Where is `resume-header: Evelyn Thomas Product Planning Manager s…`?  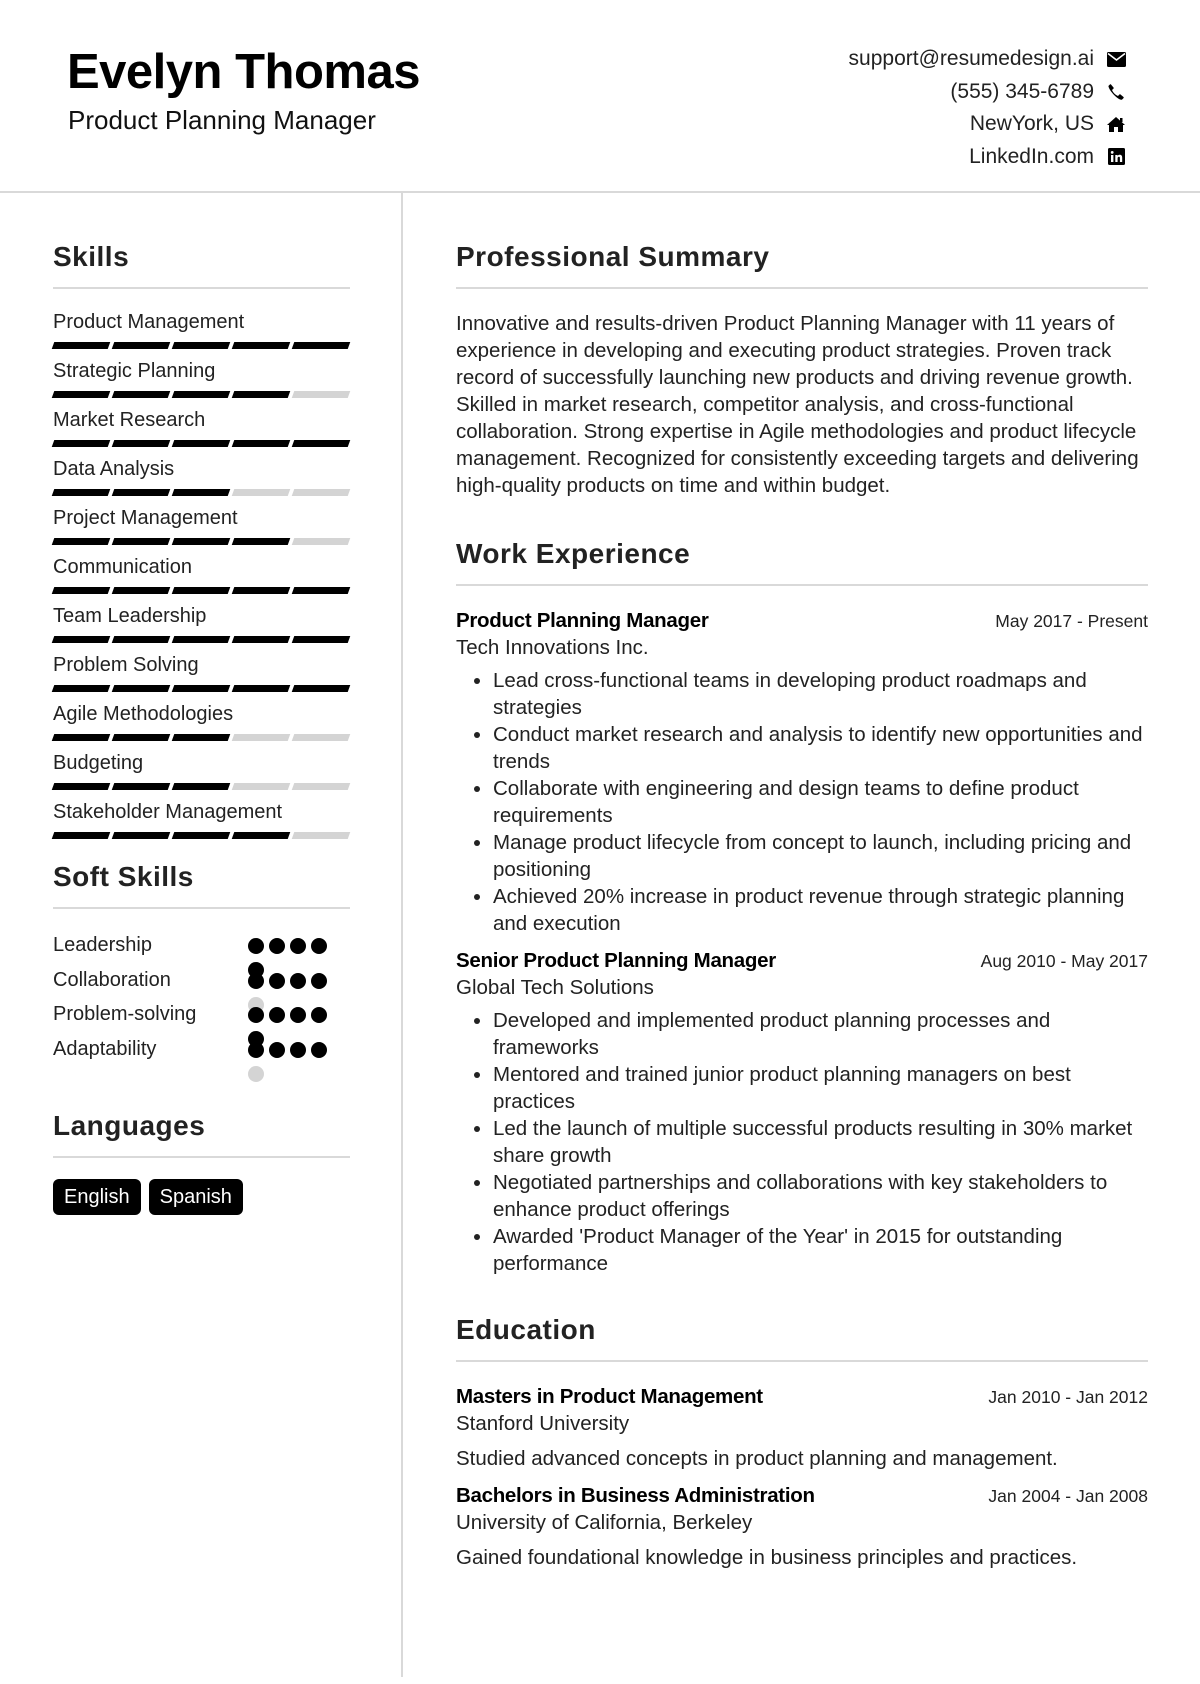 resume-header: Evelyn Thomas Product Planning Manager s… is located at coordinates (600, 96).